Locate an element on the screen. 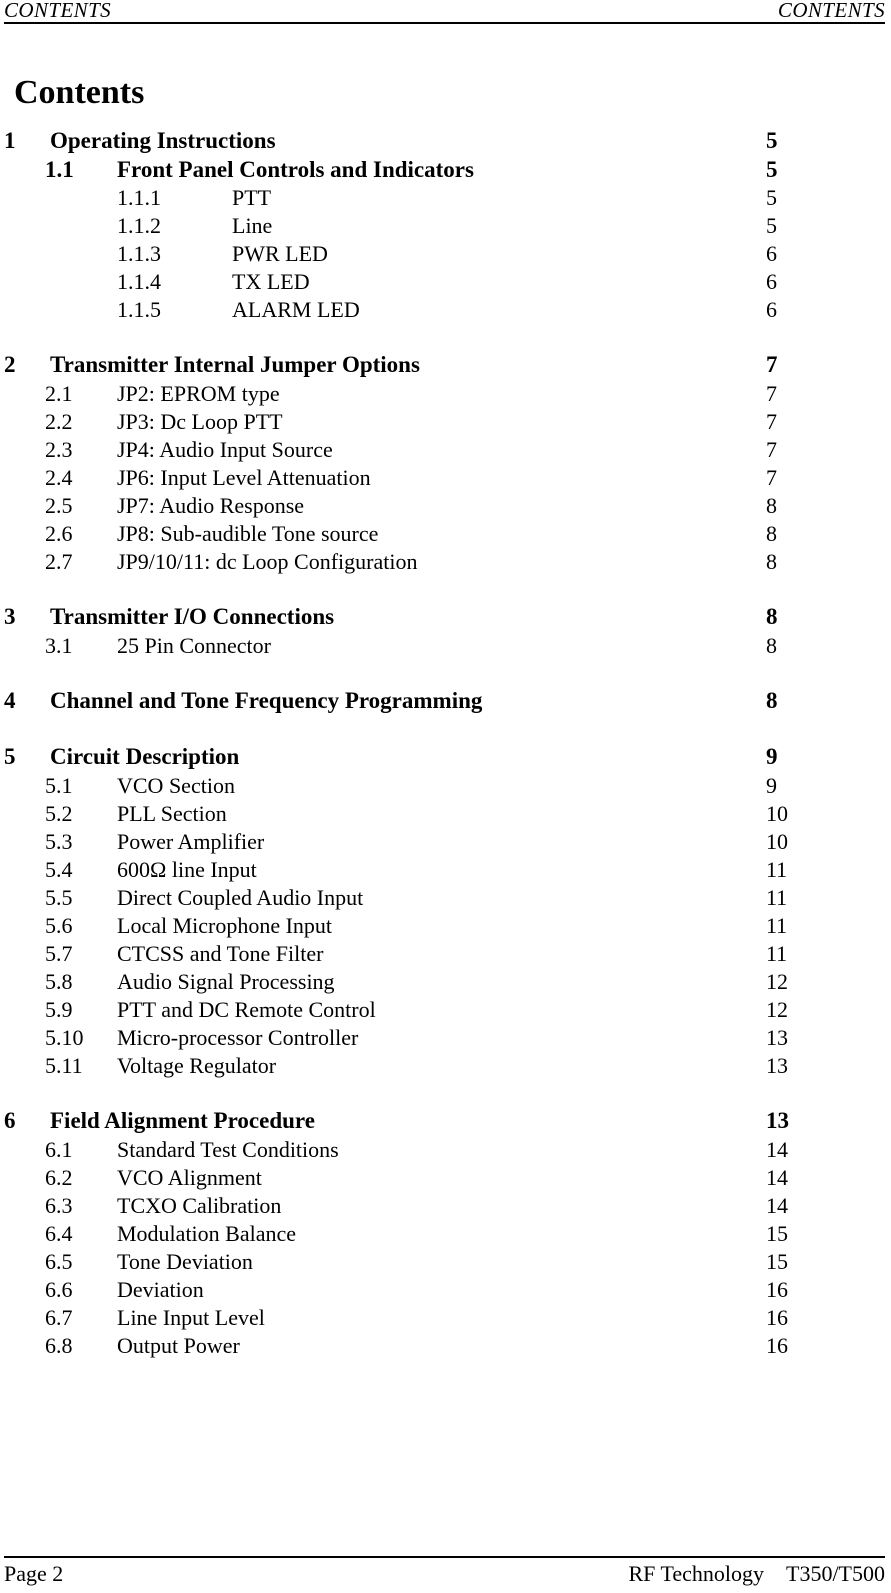 The width and height of the screenshot is (891, 1593). toc-entry-number: 5.4 is located at coordinates (59, 869).